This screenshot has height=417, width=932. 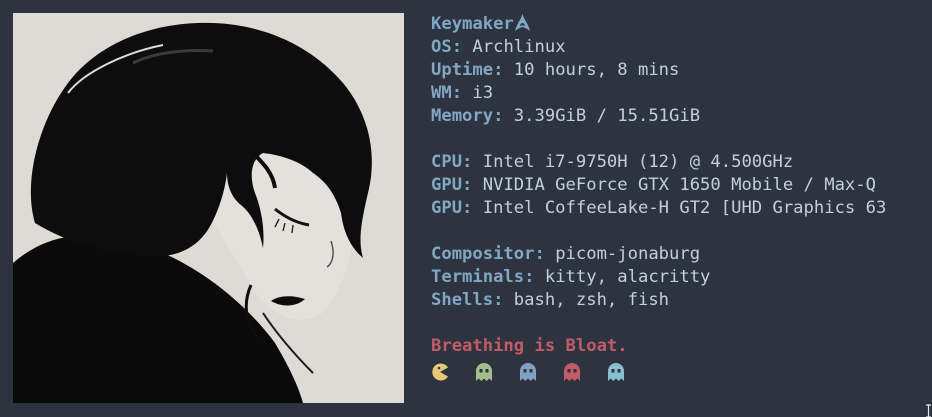 I want to click on info-value: bash, zsh, fish, so click(x=591, y=300).